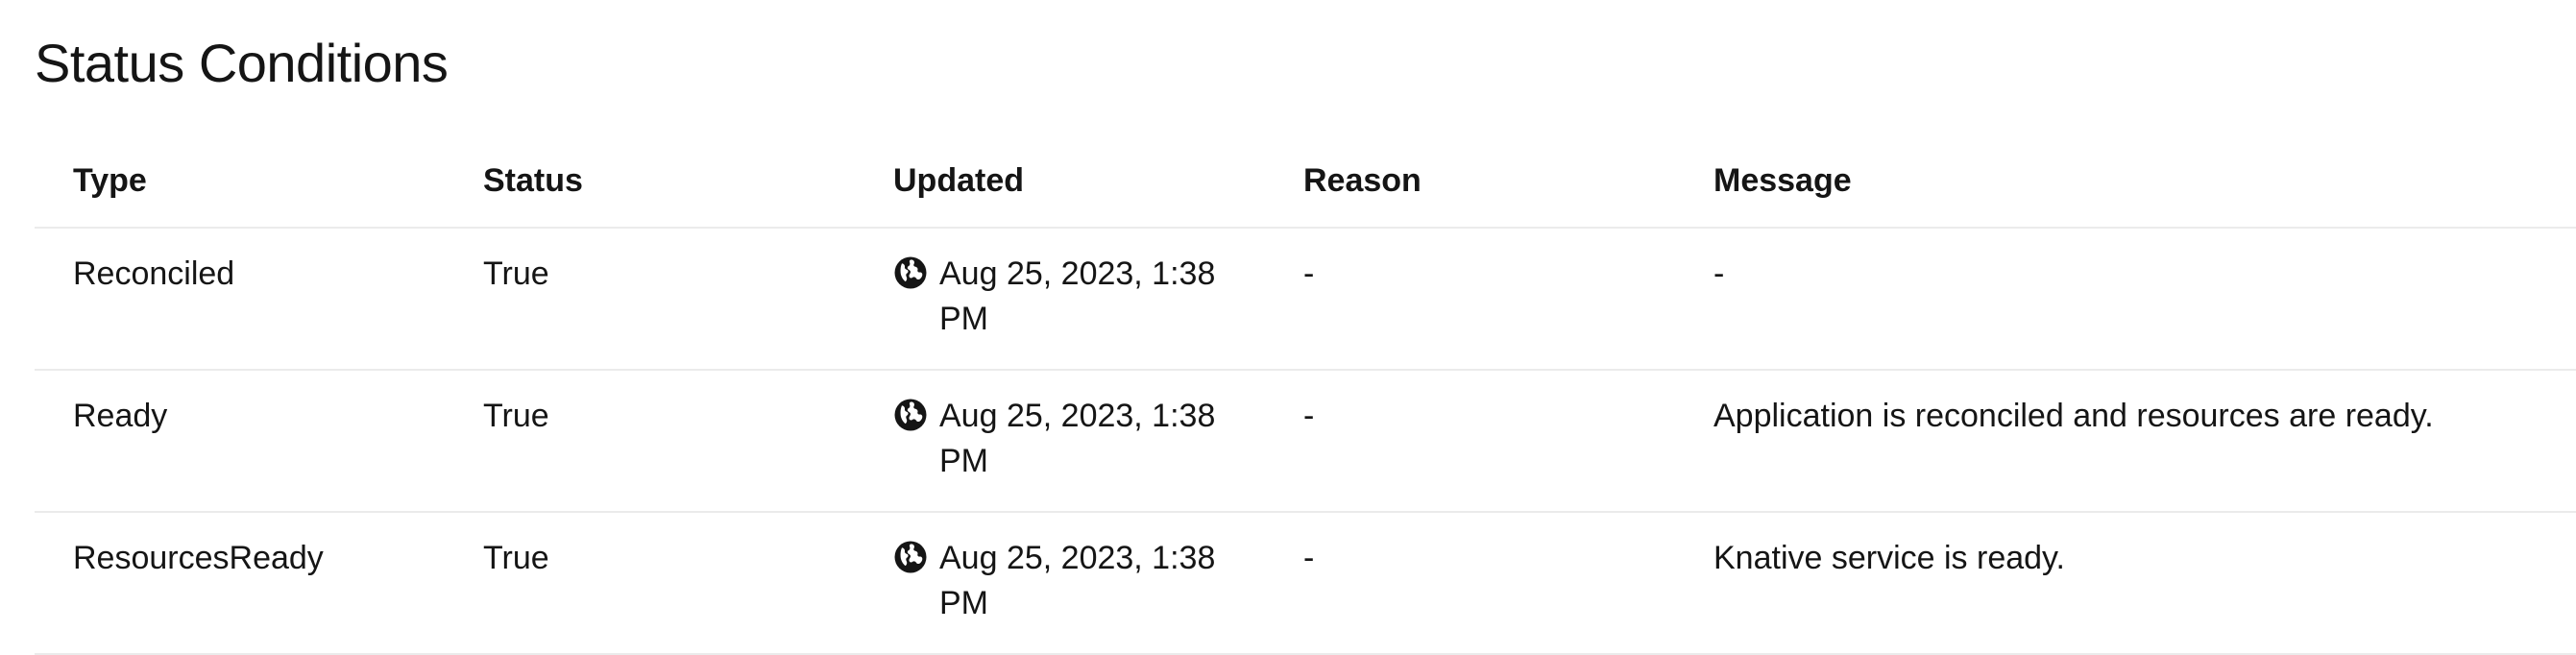 The width and height of the screenshot is (2576, 655). I want to click on column-header-message: Message, so click(2125, 182).